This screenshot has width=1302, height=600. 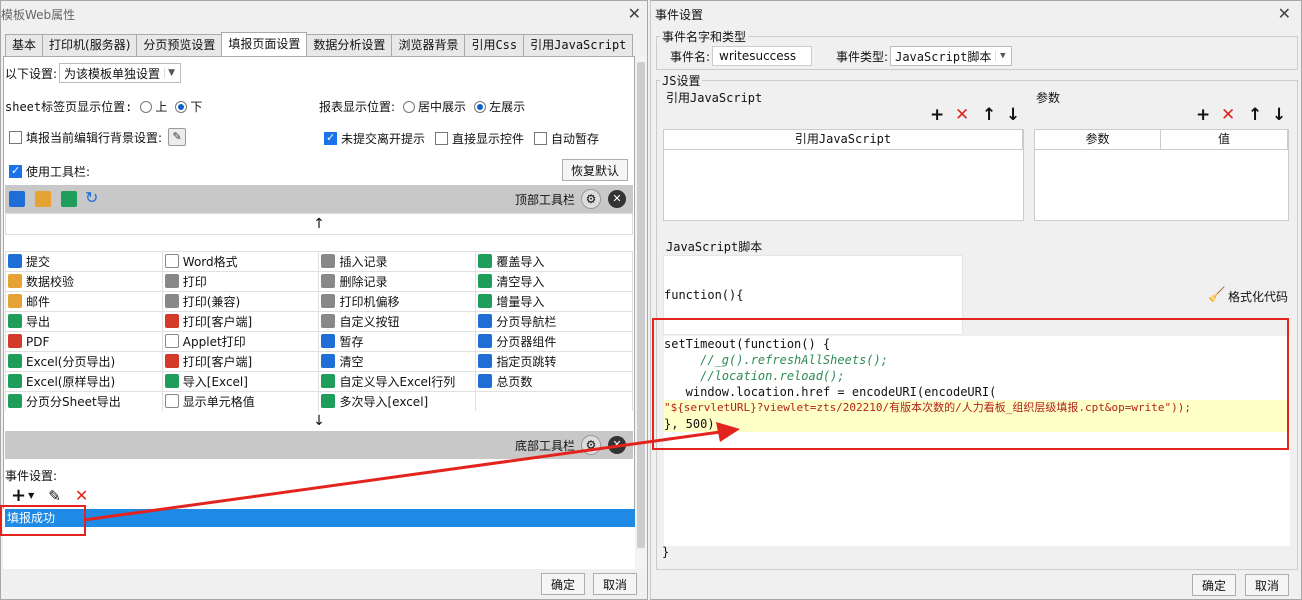 I want to click on annotation-arrow, so click(x=411, y=472).